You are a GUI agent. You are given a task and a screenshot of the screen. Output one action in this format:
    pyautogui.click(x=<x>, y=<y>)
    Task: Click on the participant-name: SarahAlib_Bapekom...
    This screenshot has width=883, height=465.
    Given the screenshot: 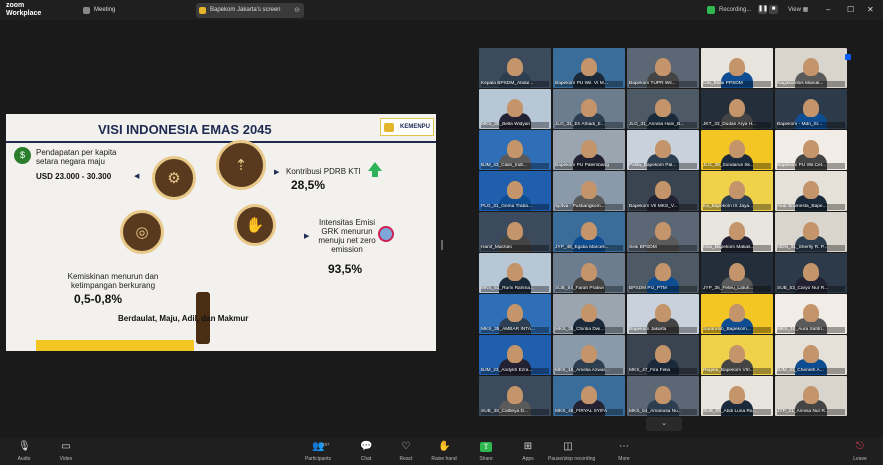 What is the action you would take?
    pyautogui.click(x=737, y=329)
    